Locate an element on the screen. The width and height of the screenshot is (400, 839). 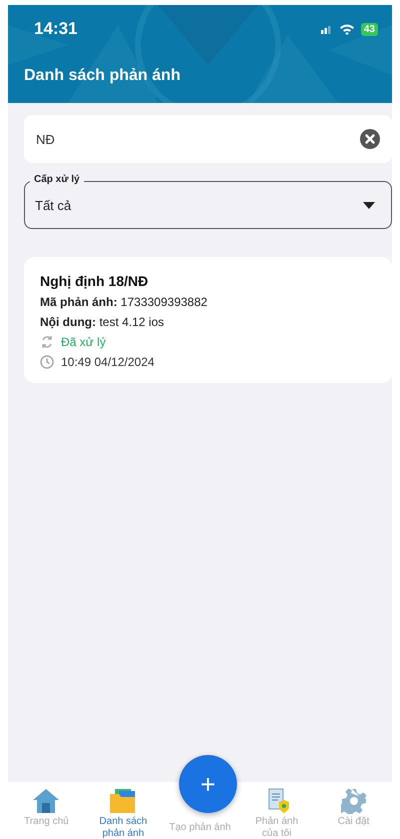
refresh-icon is located at coordinates (47, 342).